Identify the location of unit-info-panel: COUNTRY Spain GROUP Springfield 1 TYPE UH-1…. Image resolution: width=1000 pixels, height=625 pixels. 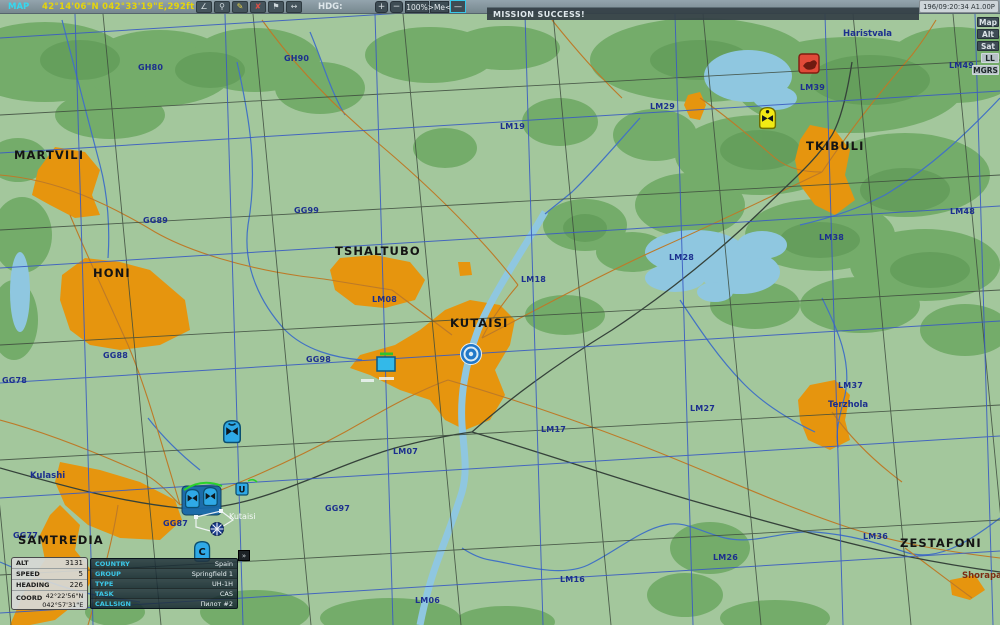
(164, 583).